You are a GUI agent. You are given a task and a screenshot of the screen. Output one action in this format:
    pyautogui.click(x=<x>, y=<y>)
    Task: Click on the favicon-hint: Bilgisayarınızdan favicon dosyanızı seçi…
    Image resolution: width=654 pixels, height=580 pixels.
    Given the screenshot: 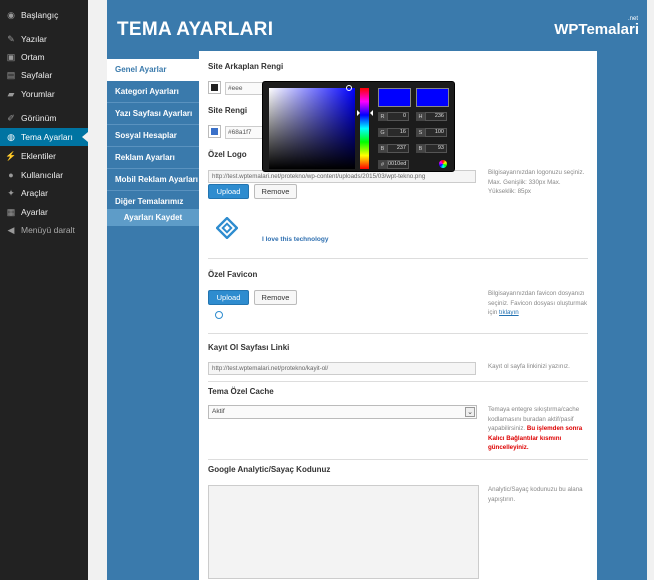 What is the action you would take?
    pyautogui.click(x=538, y=303)
    